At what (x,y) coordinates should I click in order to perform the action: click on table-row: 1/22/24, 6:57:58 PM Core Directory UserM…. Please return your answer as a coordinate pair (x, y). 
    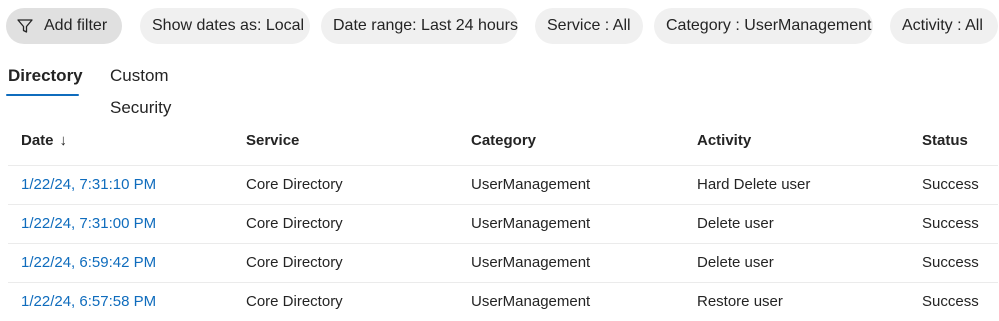
    Looking at the image, I should click on (503, 302).